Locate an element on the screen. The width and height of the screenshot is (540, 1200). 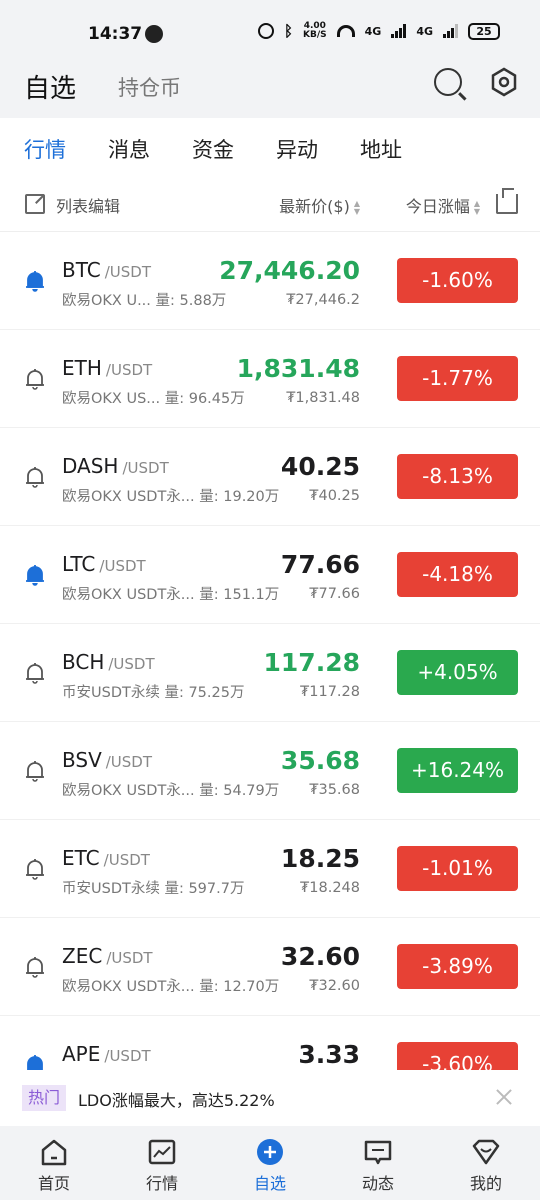
nav-home: 首页 is located at coordinates (54, 1163).